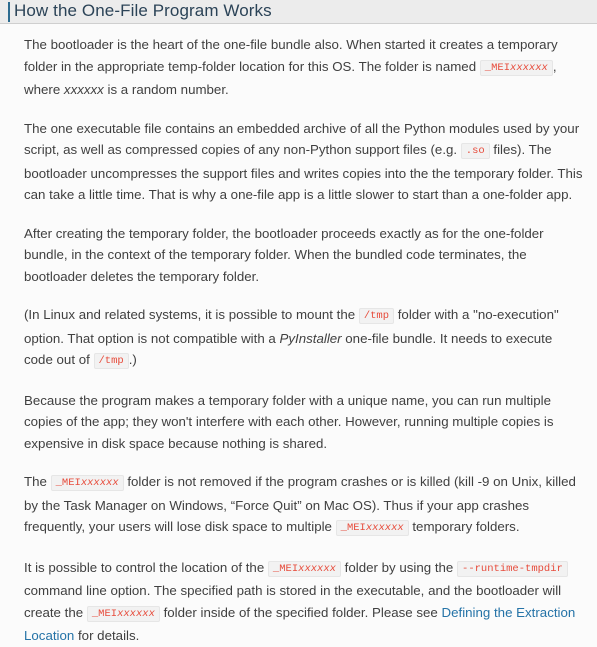 This screenshot has height=647, width=597. Describe the element at coordinates (37, 481) in the screenshot. I see `p6-text-1: The` at that location.